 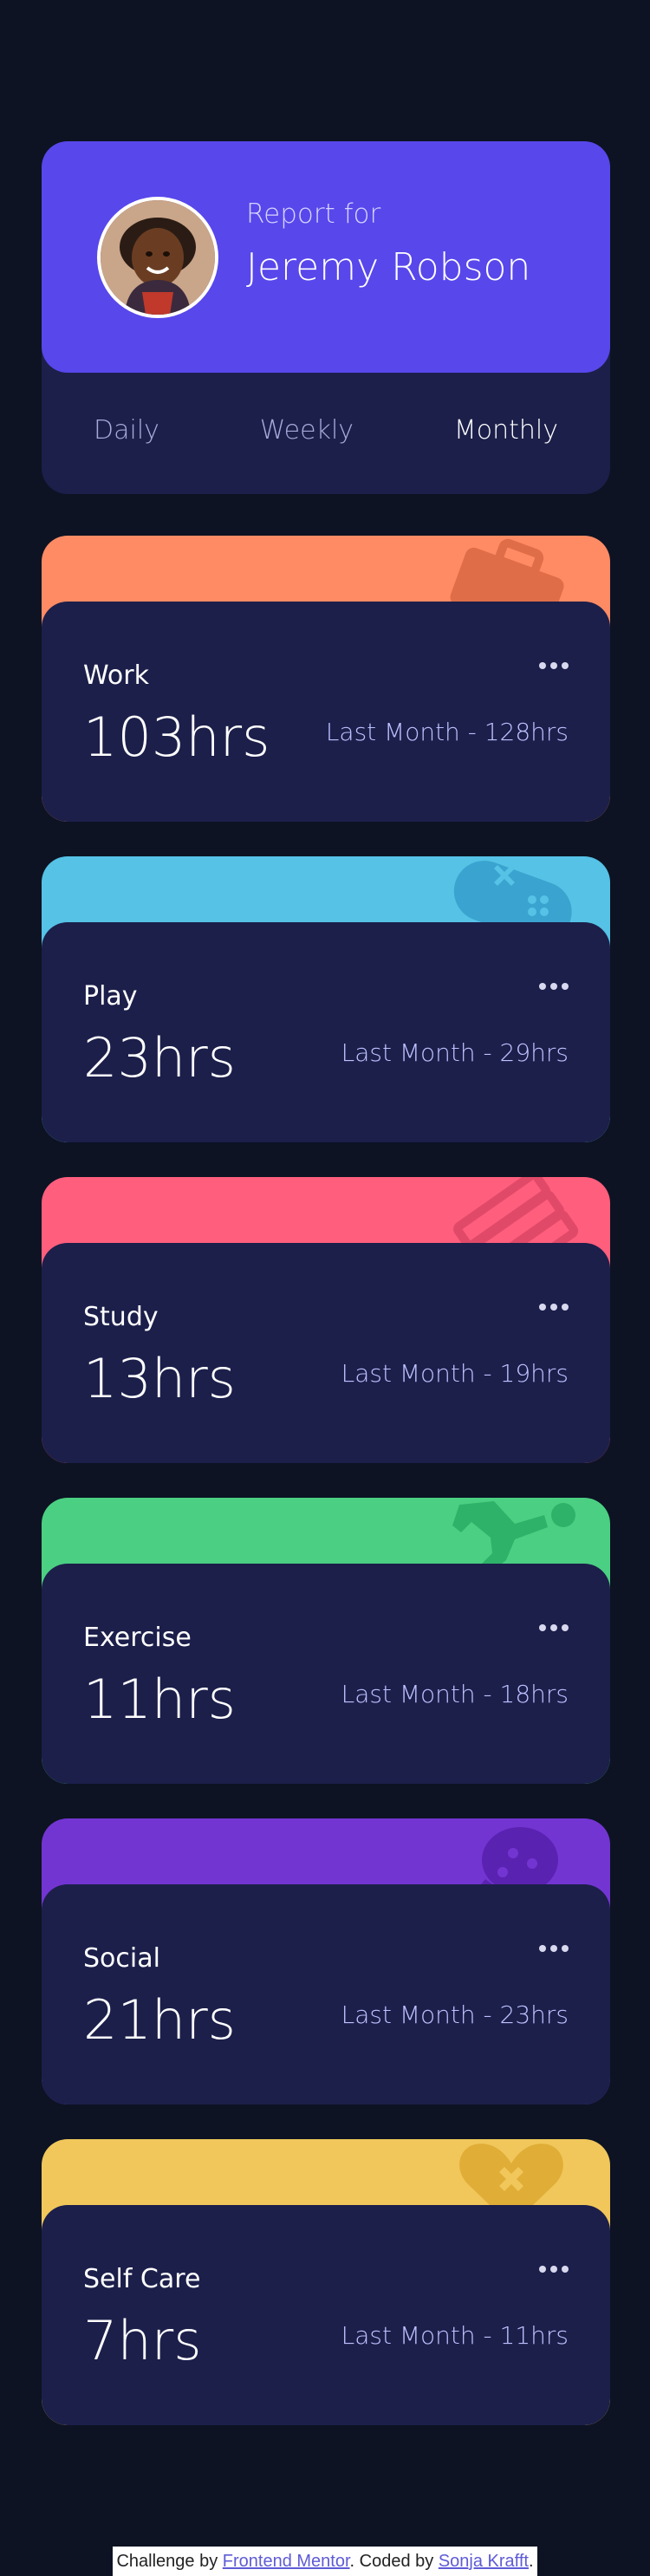 I want to click on activity-card-body: Self Care 7hrs Last Month - 11hrs, so click(x=326, y=2315).